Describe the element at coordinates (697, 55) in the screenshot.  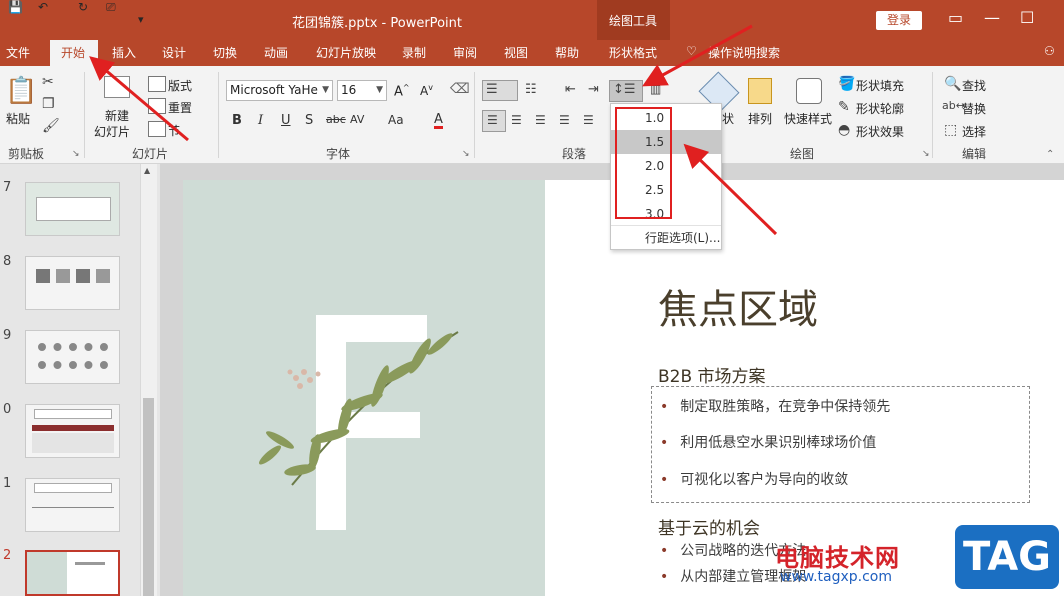
I see `arrow-to-line-spacing` at that location.